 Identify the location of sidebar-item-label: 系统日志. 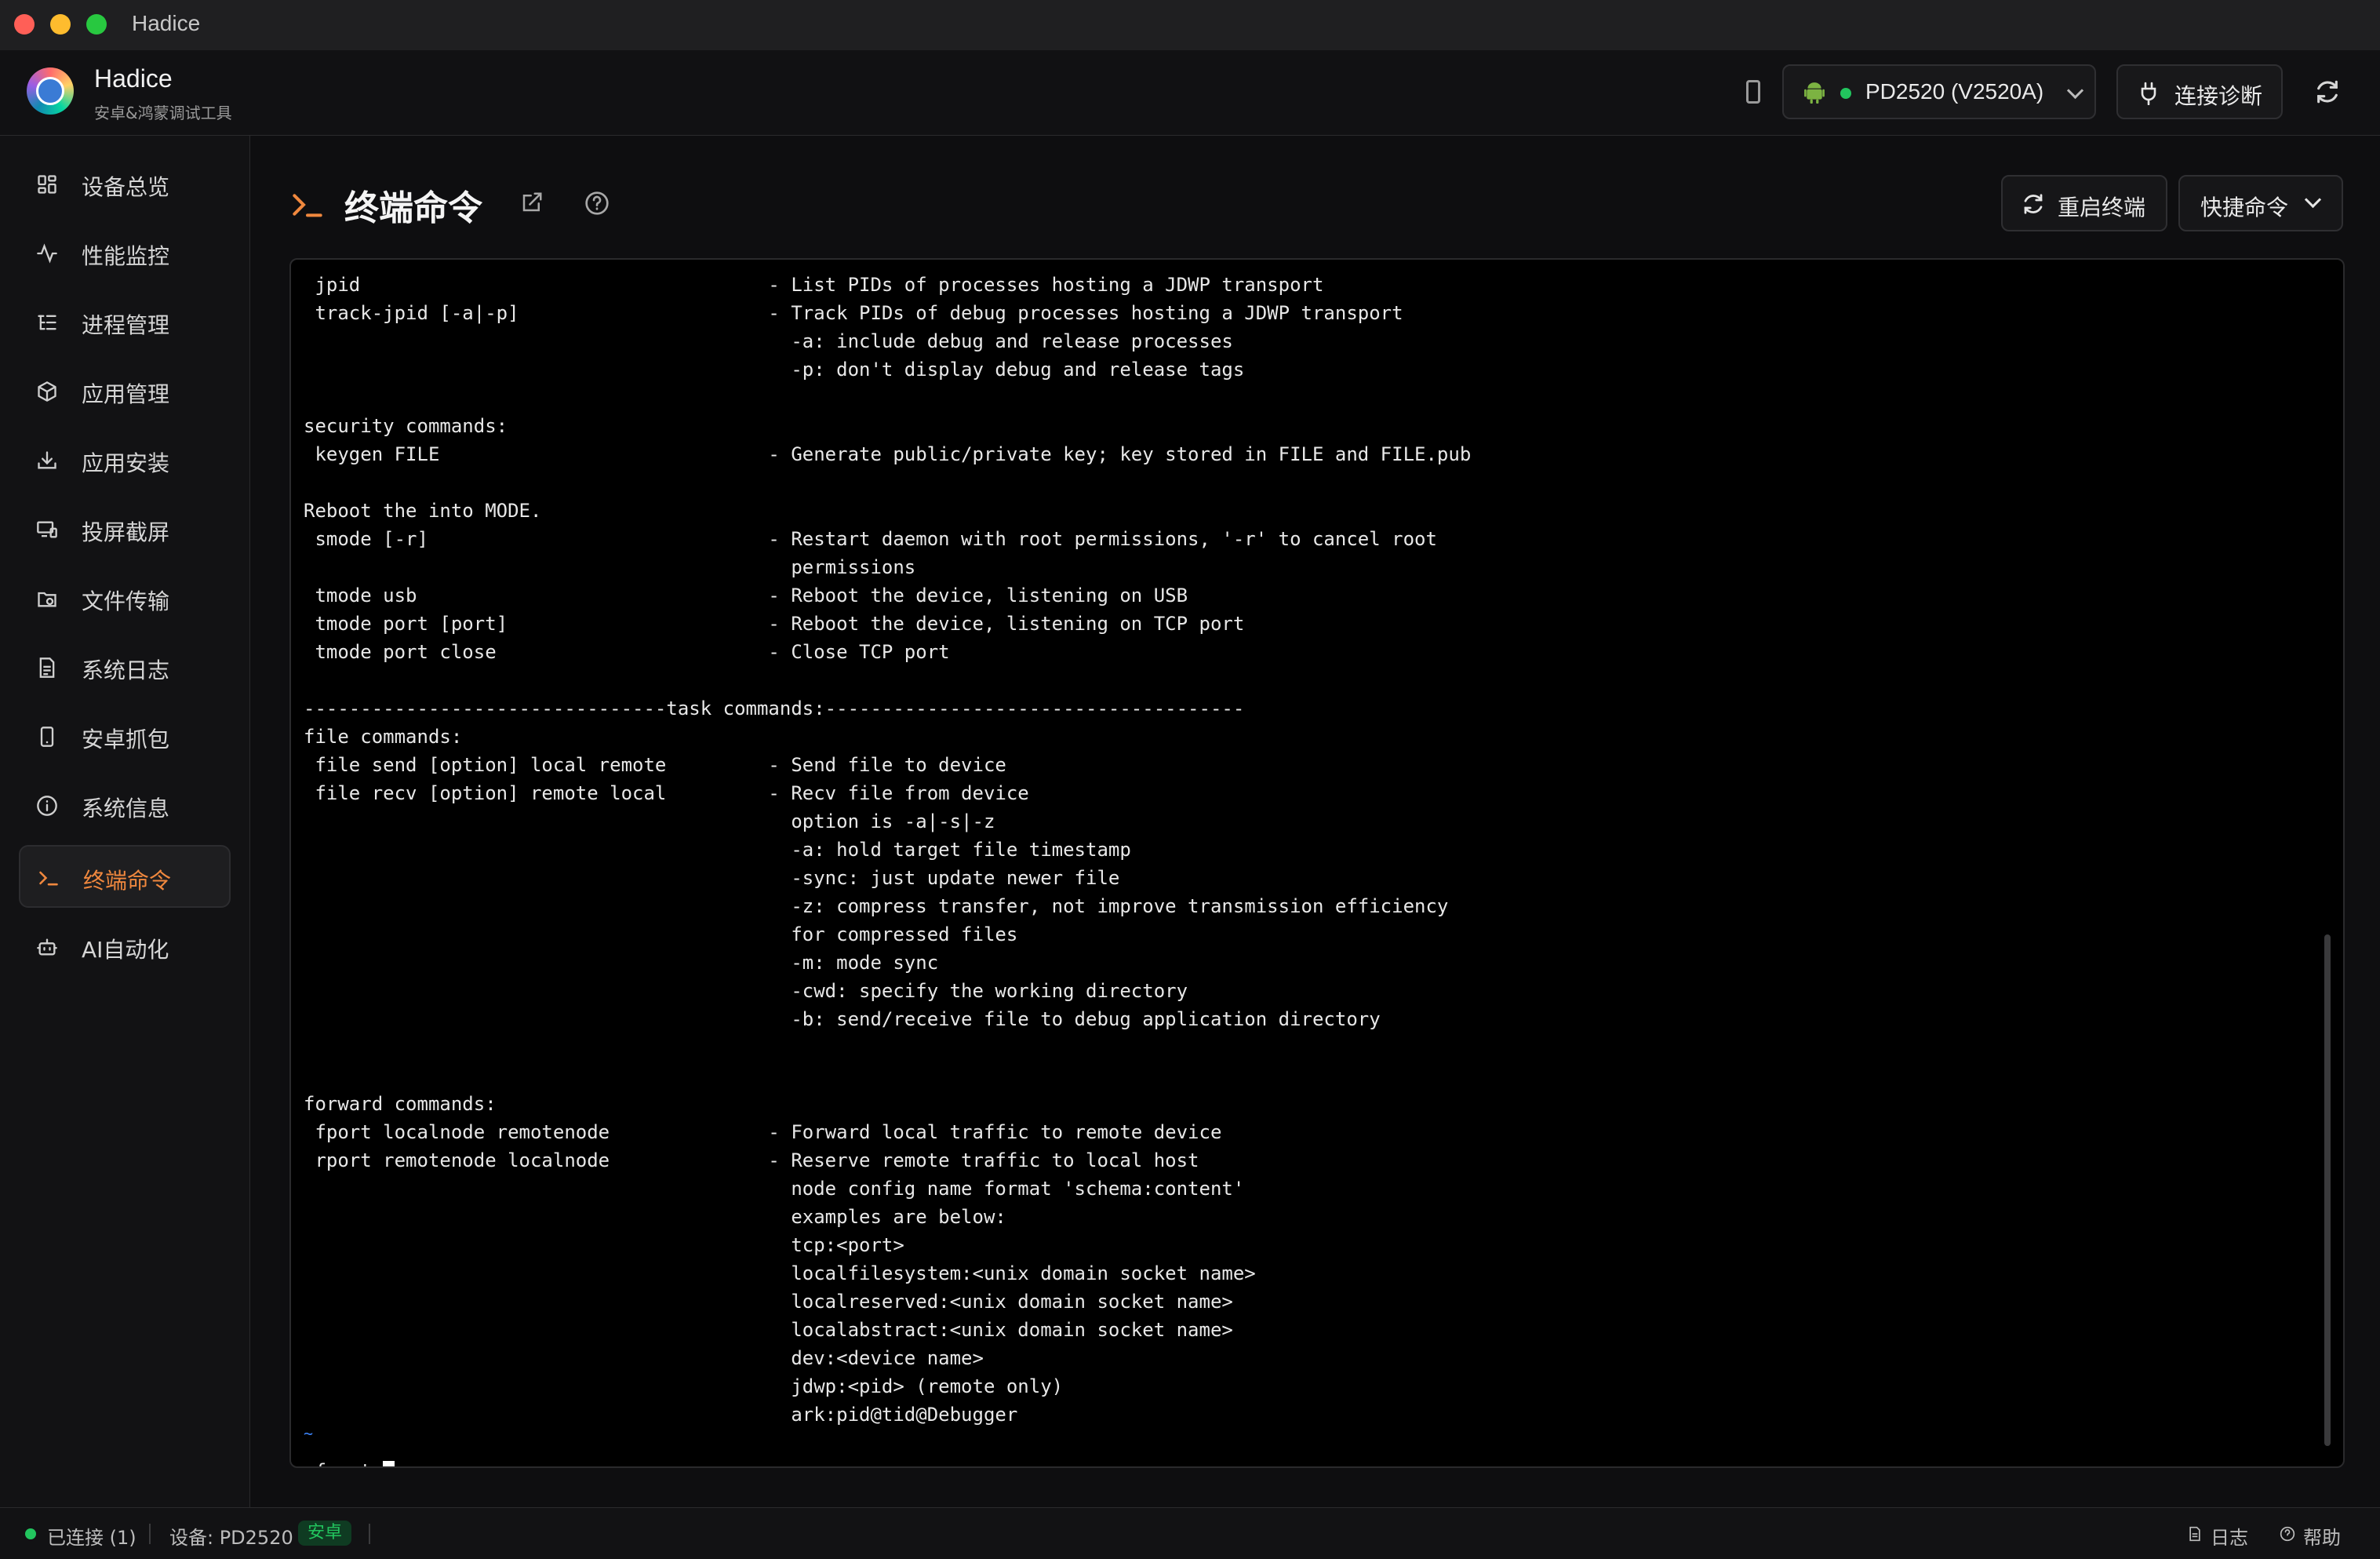
(126, 670).